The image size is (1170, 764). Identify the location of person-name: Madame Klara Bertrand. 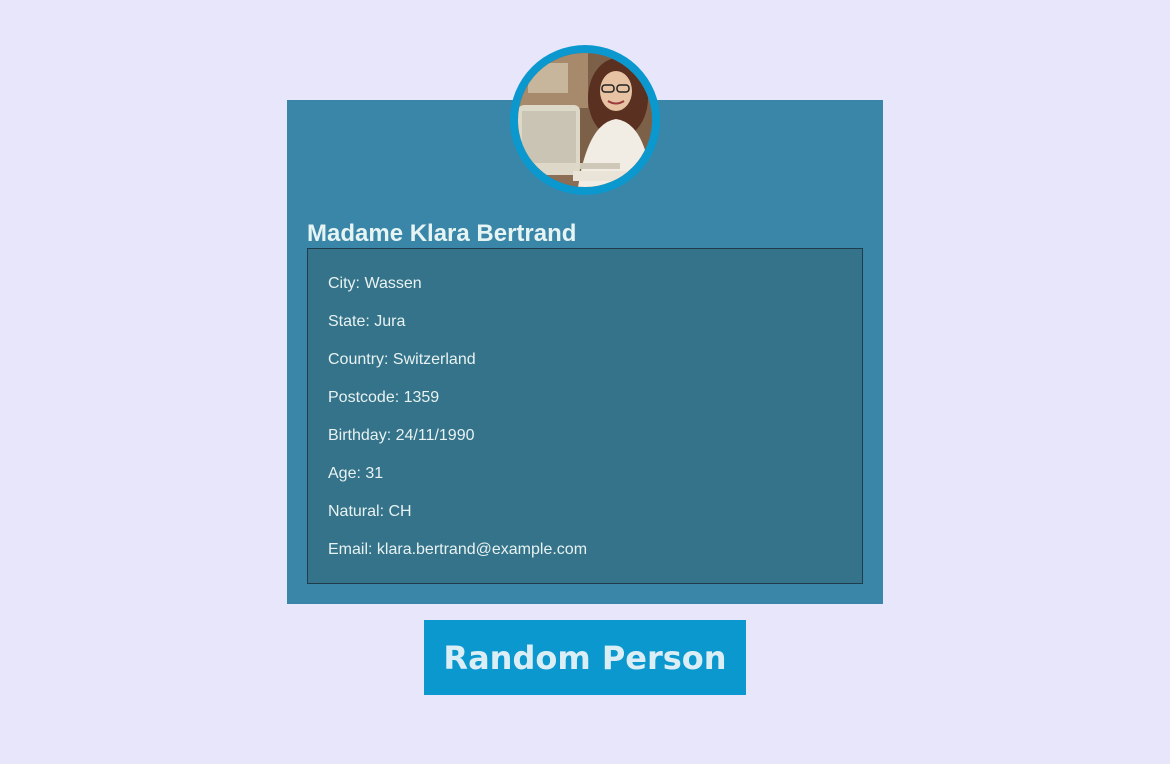
(442, 233).